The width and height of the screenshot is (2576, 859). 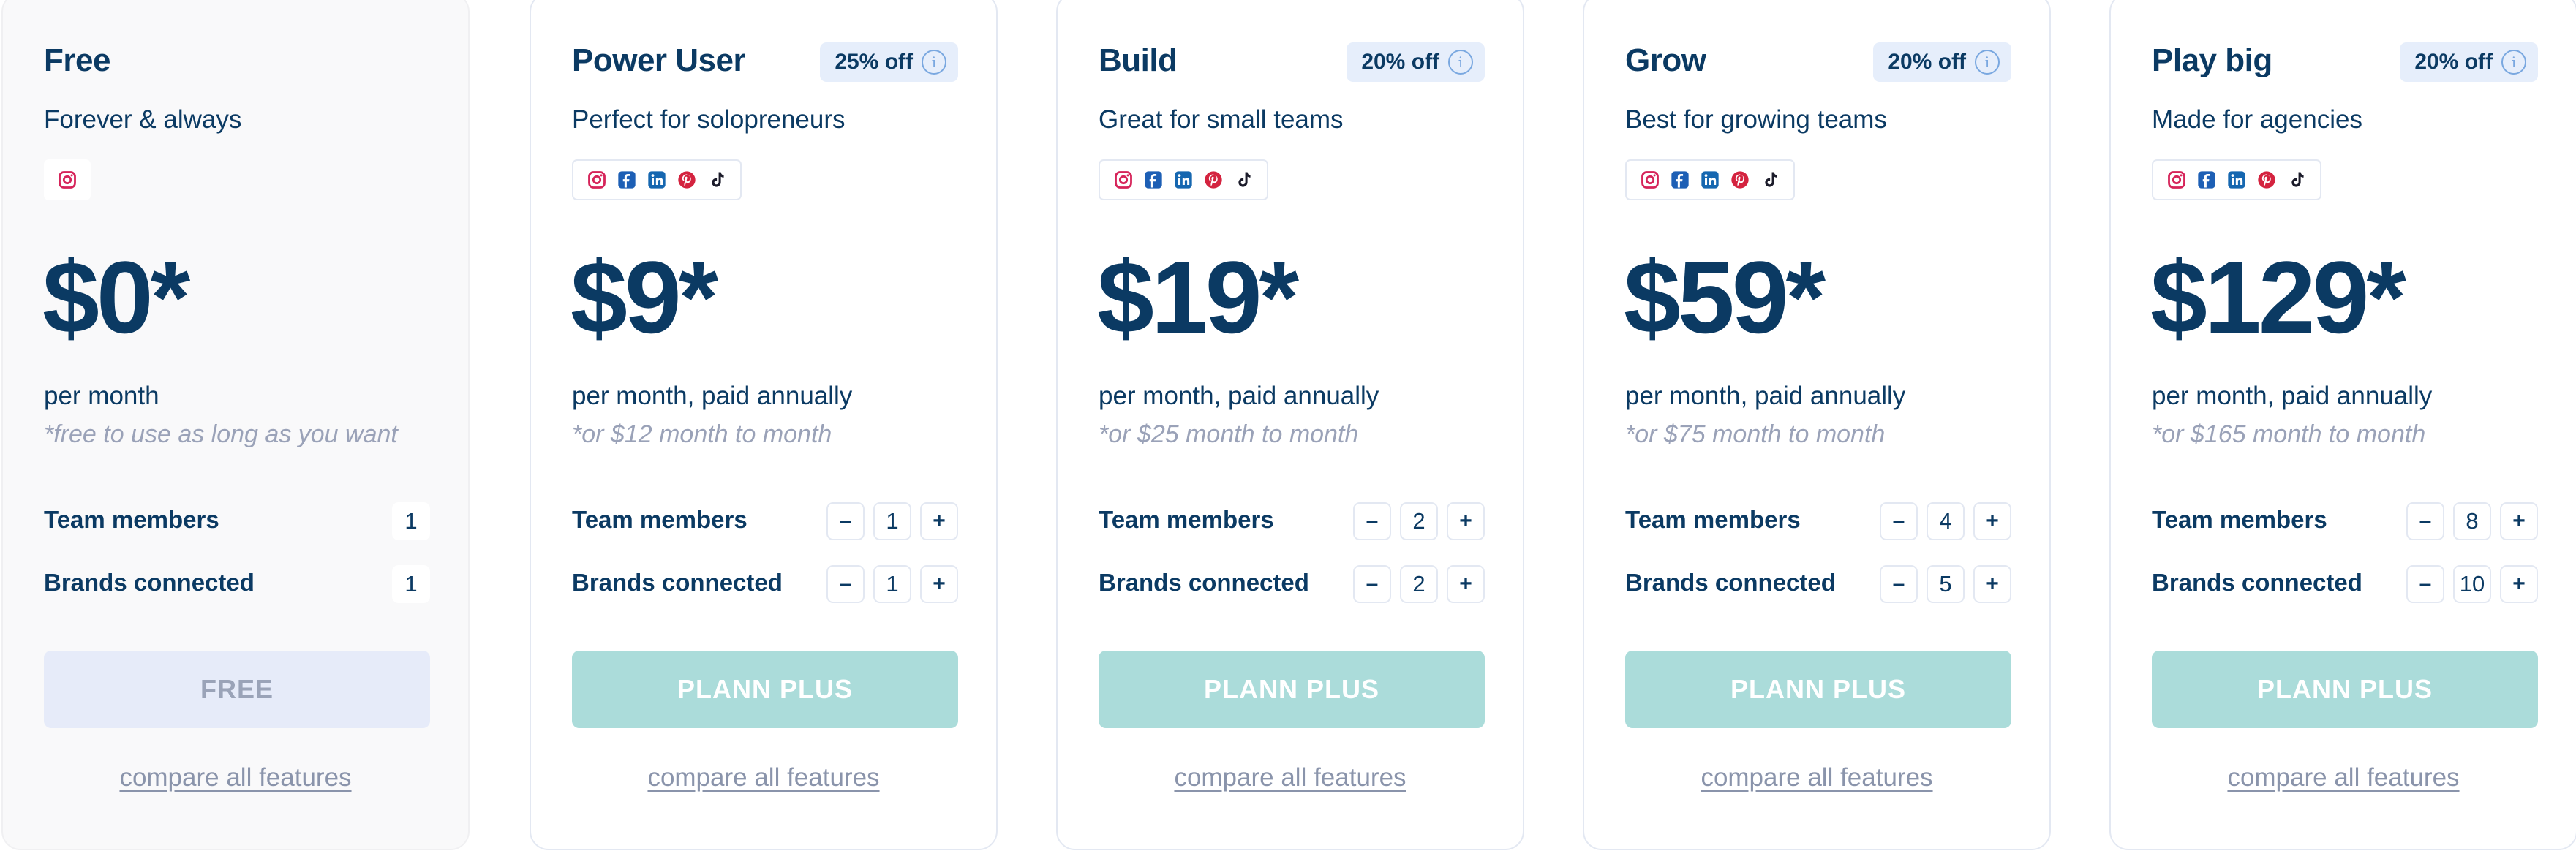 I want to click on team-members-count: 8, so click(x=2472, y=521).